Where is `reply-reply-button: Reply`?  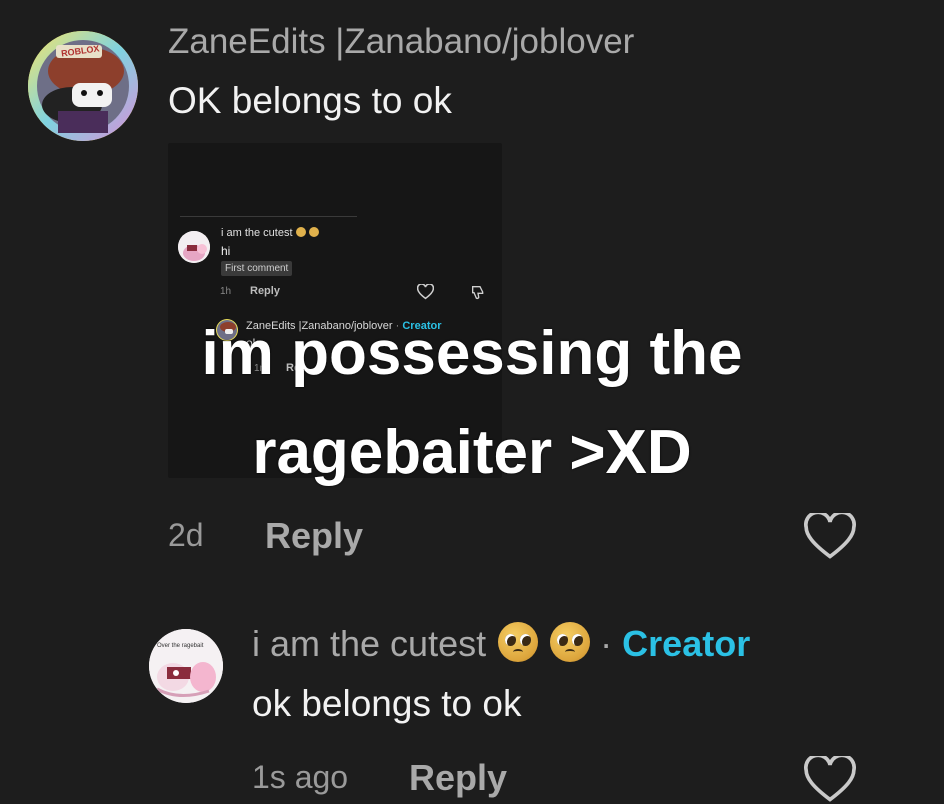 reply-reply-button: Reply is located at coordinates (458, 778).